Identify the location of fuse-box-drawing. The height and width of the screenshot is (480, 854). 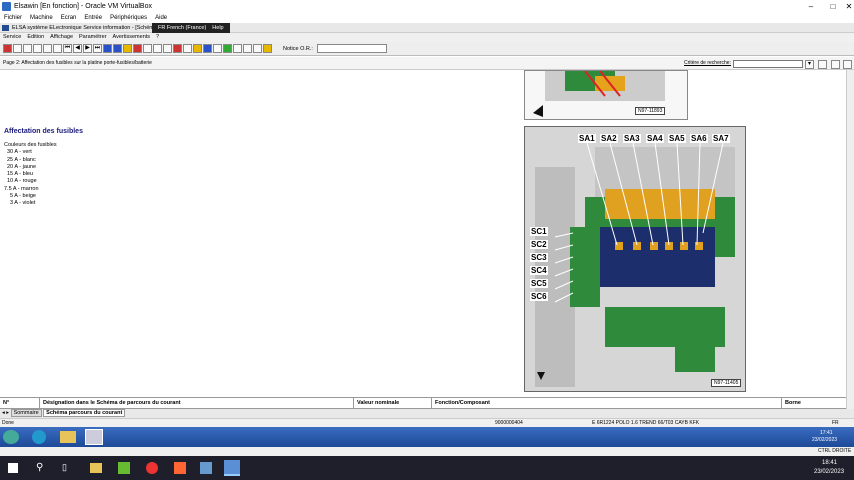
(635, 259).